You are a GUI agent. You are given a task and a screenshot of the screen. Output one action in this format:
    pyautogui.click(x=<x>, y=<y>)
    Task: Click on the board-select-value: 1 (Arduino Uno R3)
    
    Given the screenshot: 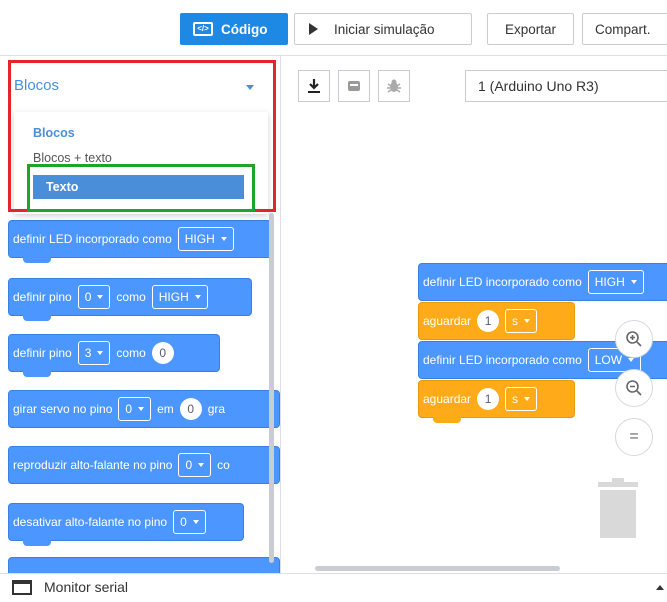 What is the action you would take?
    pyautogui.click(x=538, y=86)
    